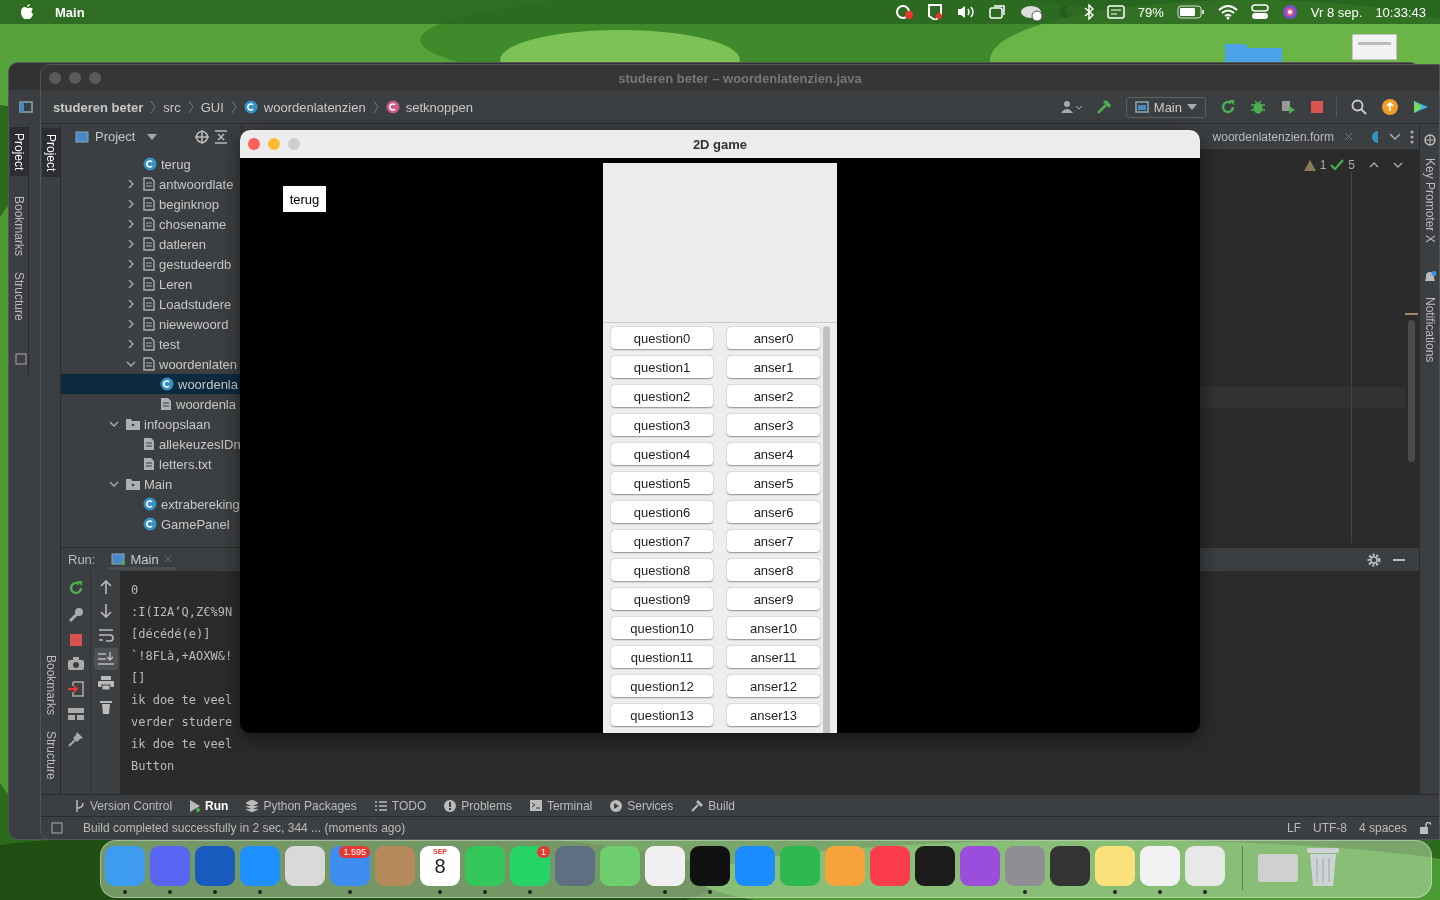  What do you see at coordinates (773, 454) in the screenshot?
I see `answer-button: anser4` at bounding box center [773, 454].